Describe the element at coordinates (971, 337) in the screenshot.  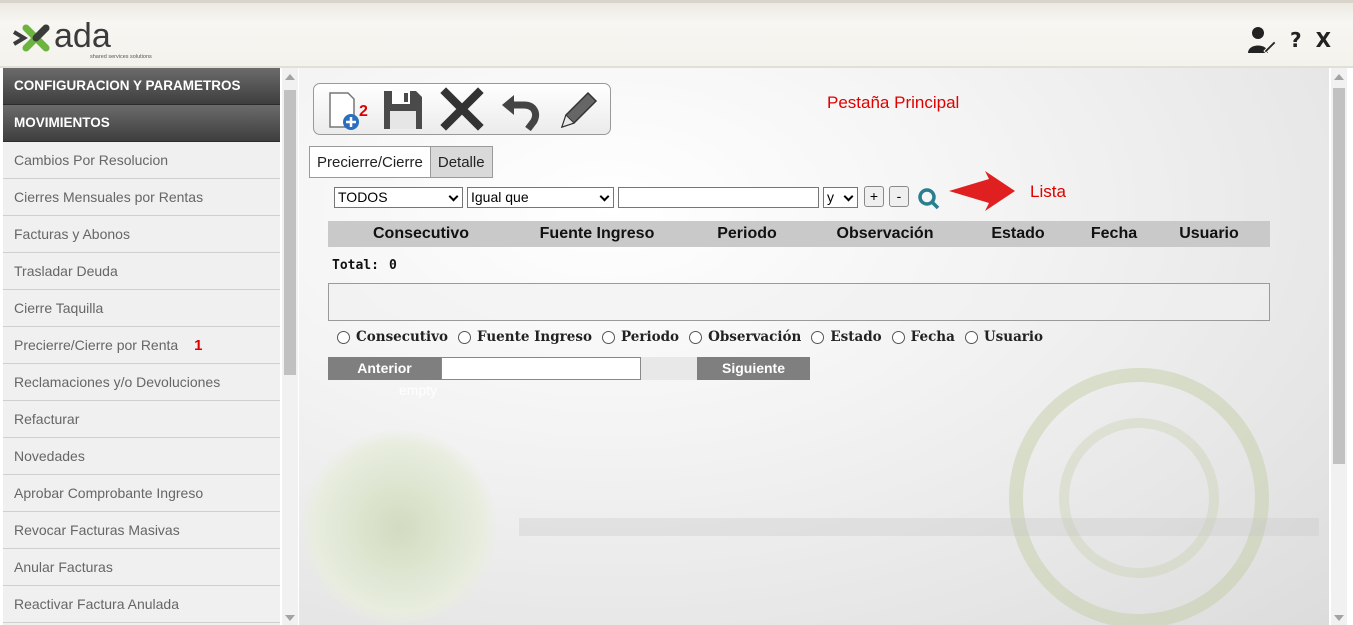
I see `sort-radio-usuario` at that location.